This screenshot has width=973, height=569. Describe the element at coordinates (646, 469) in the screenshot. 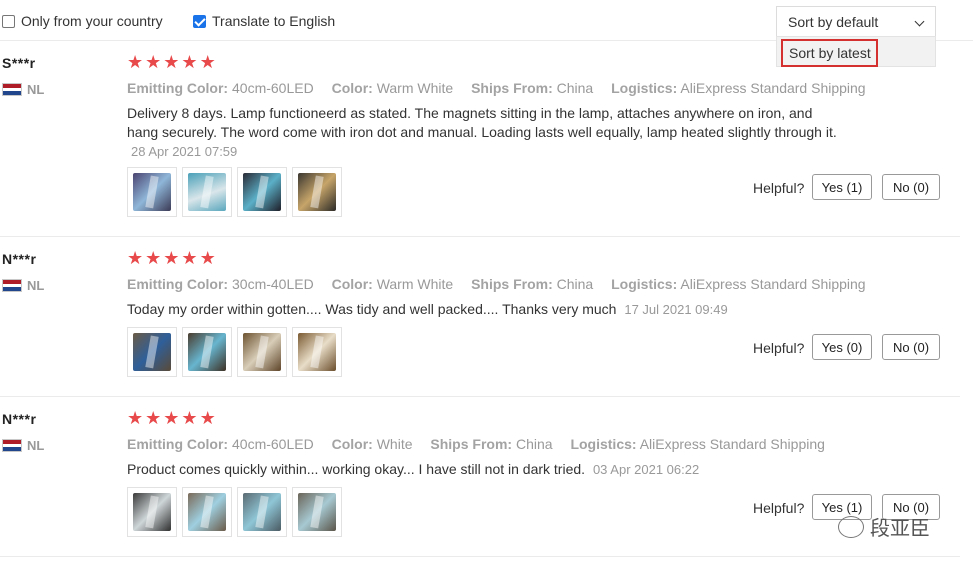

I see `review-date: 03 Apr 2021 06:22` at that location.